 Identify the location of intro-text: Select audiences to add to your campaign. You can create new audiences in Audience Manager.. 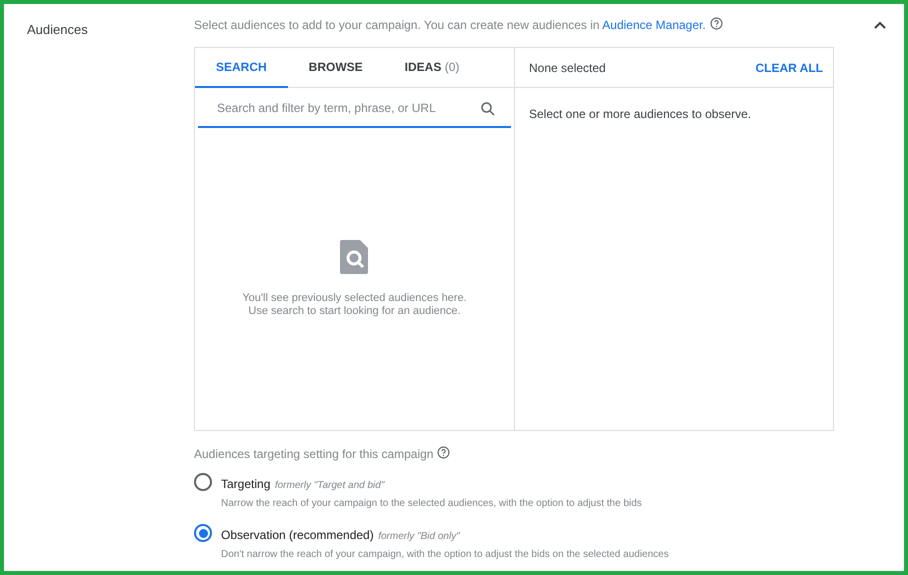
(525, 26).